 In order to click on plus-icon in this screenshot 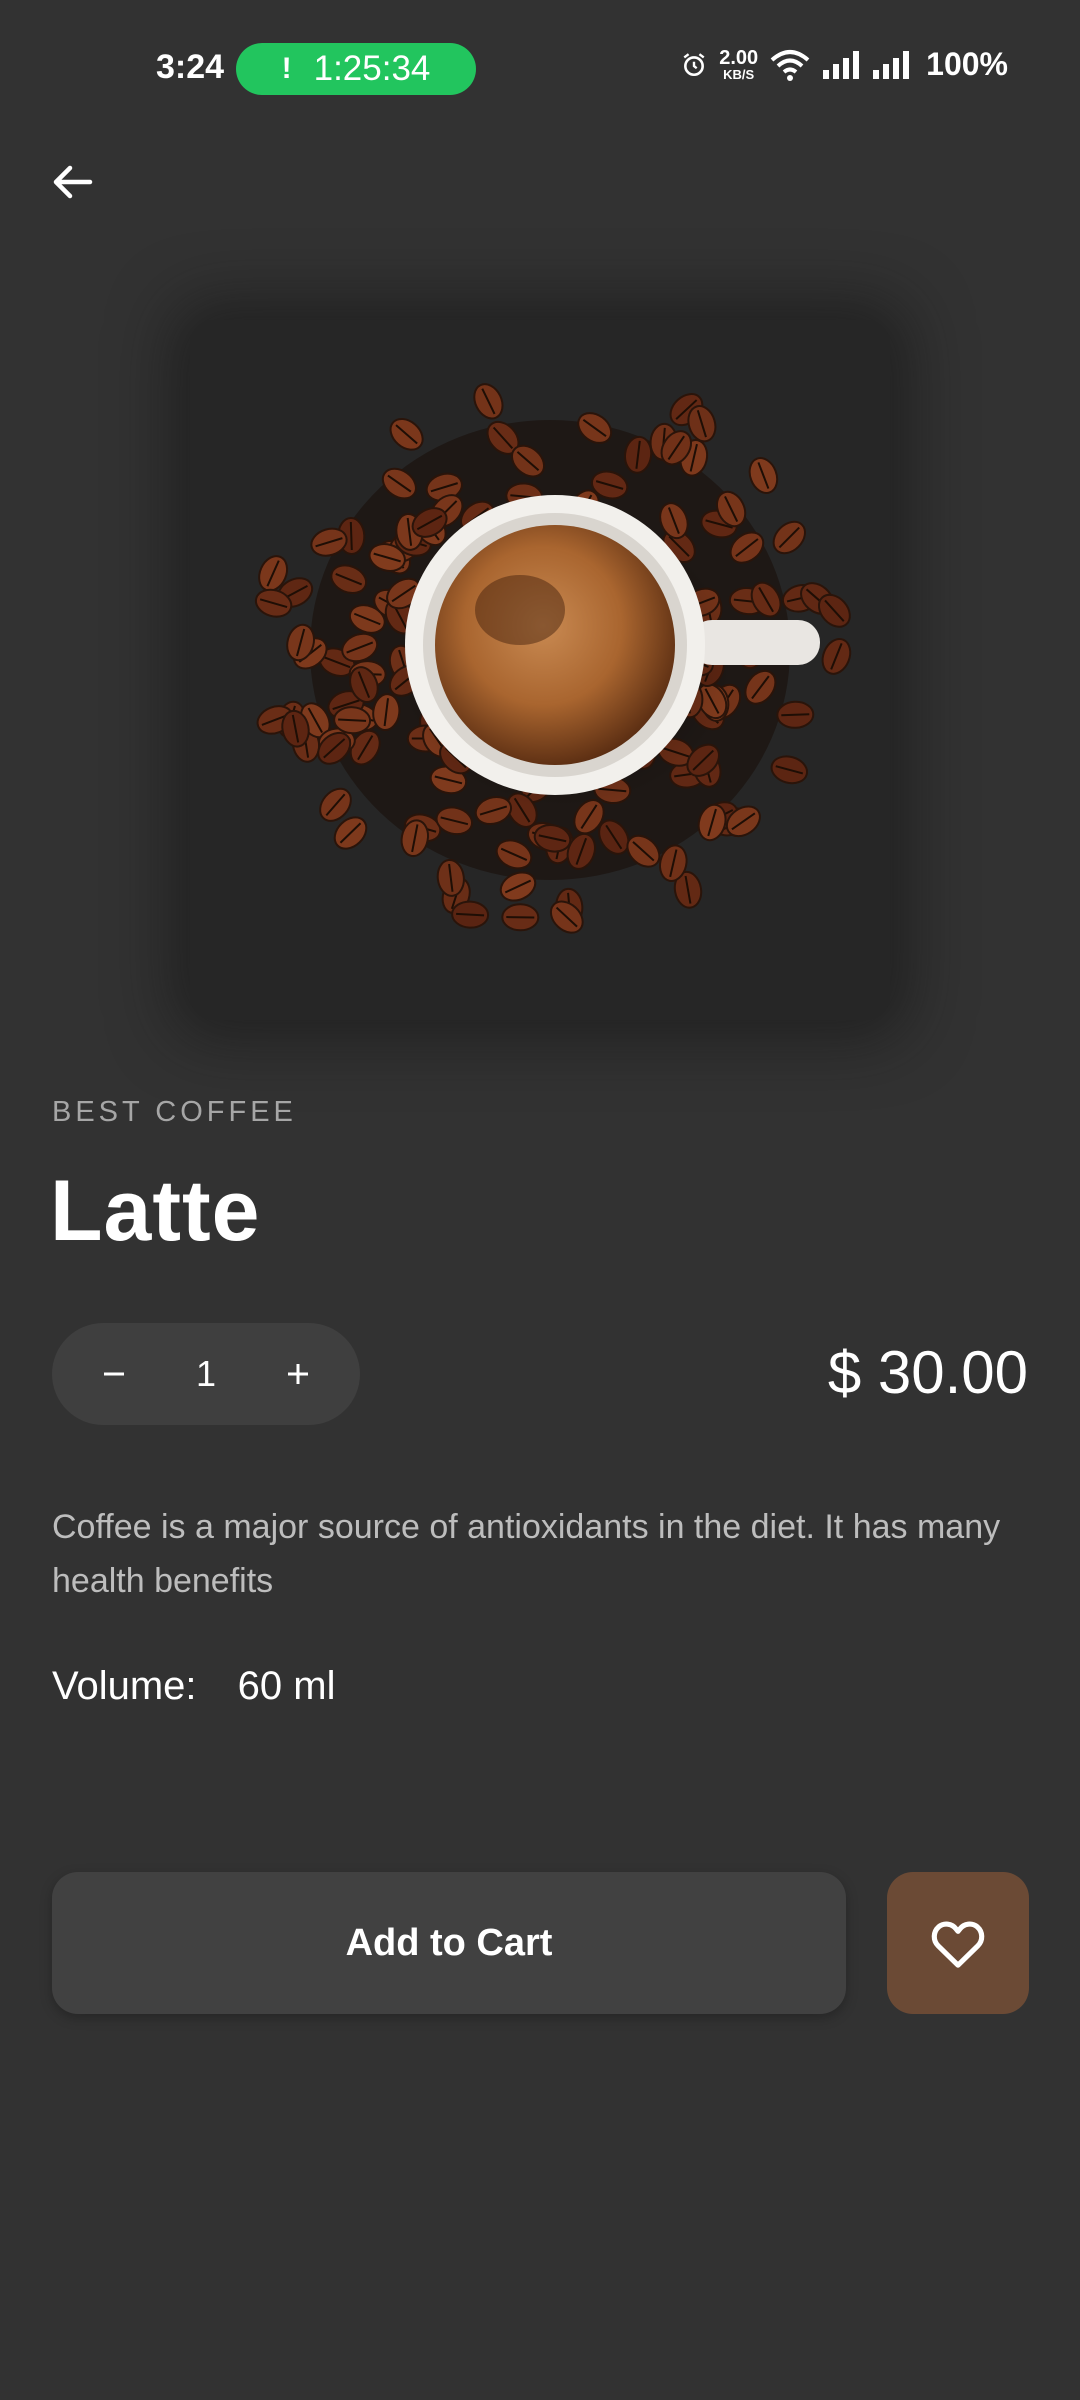, I will do `click(298, 1374)`.